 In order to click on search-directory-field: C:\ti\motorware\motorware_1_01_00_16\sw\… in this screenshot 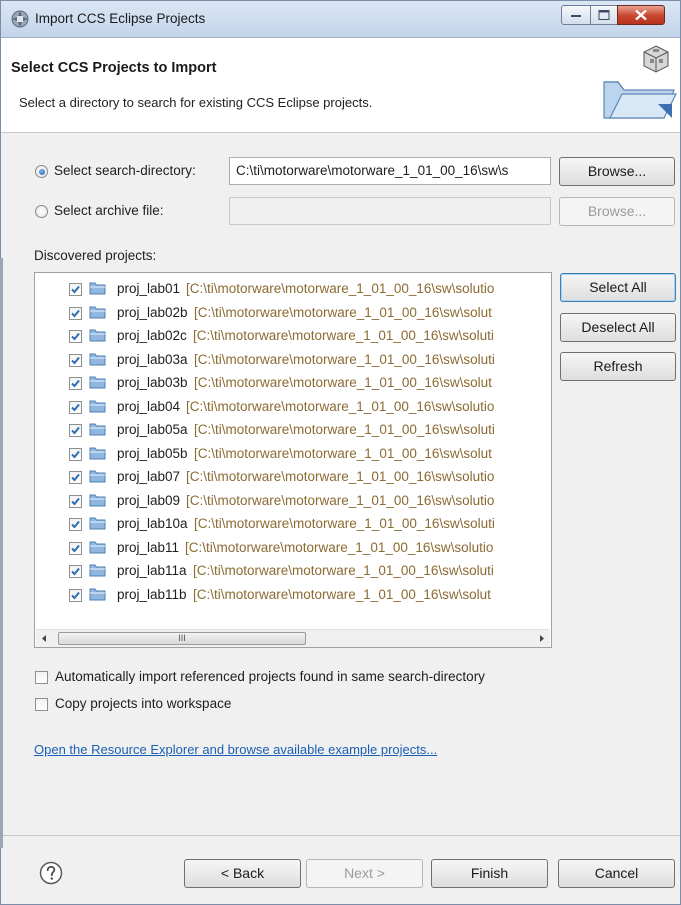, I will do `click(390, 171)`.